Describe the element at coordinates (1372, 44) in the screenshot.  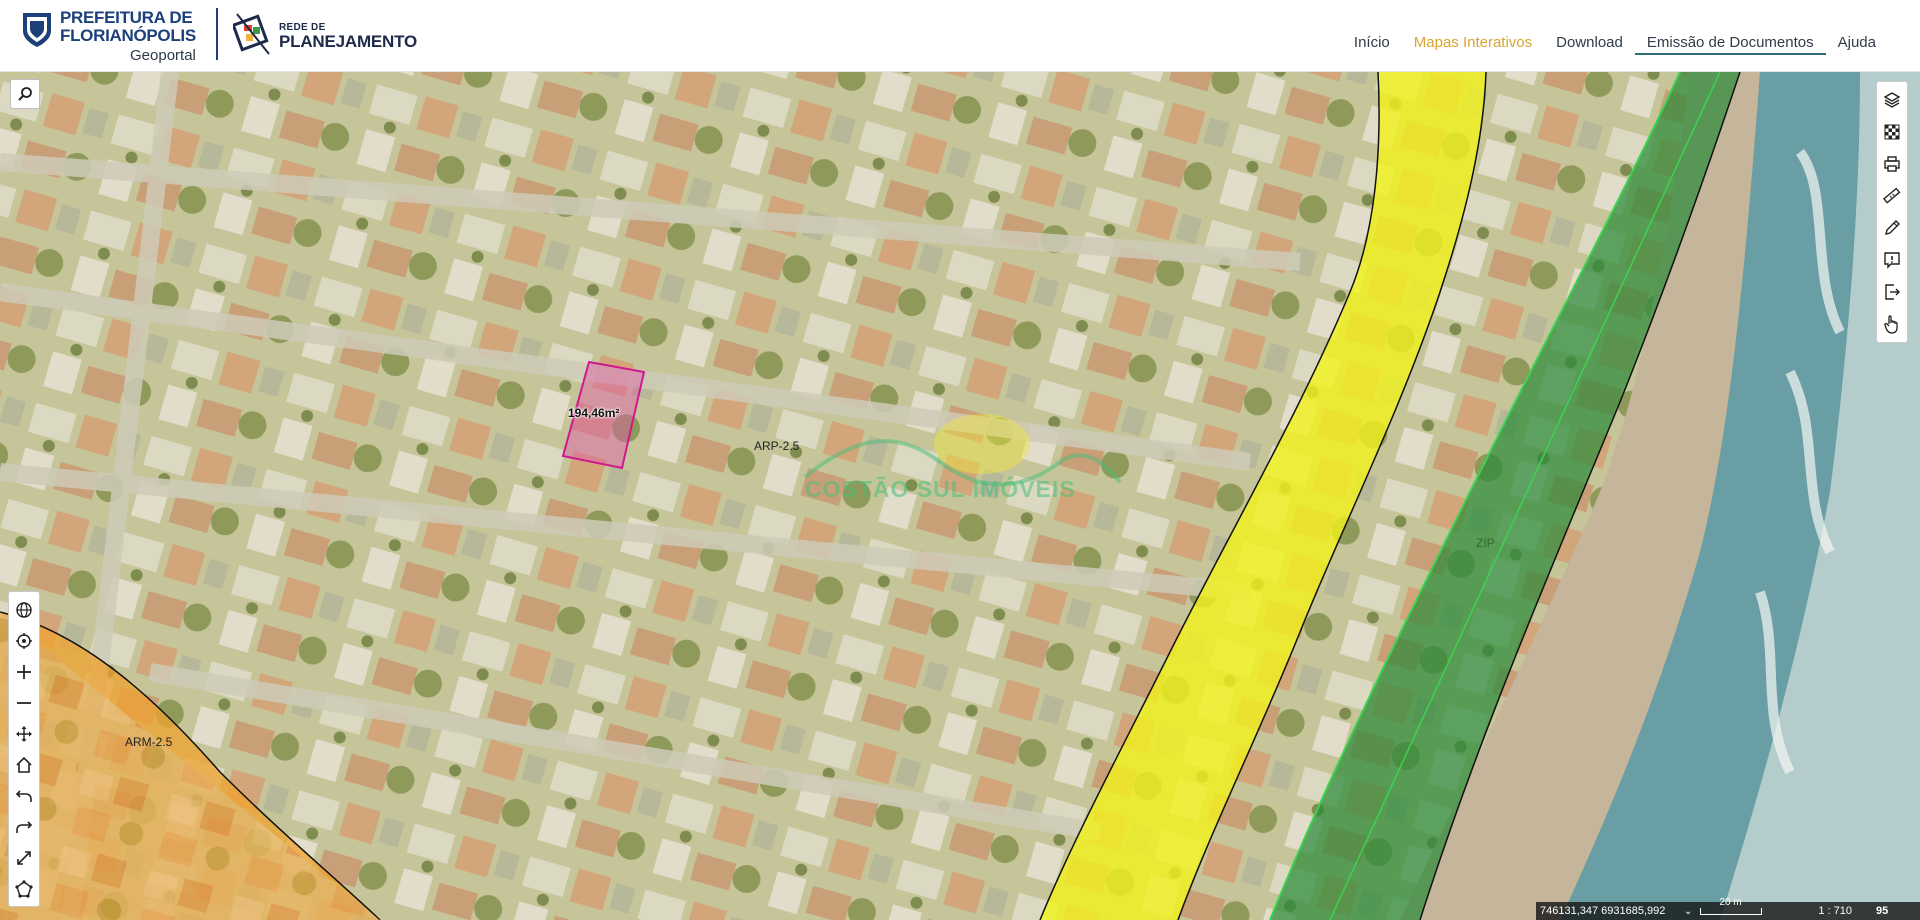
I see `nav-inicio: Início` at that location.